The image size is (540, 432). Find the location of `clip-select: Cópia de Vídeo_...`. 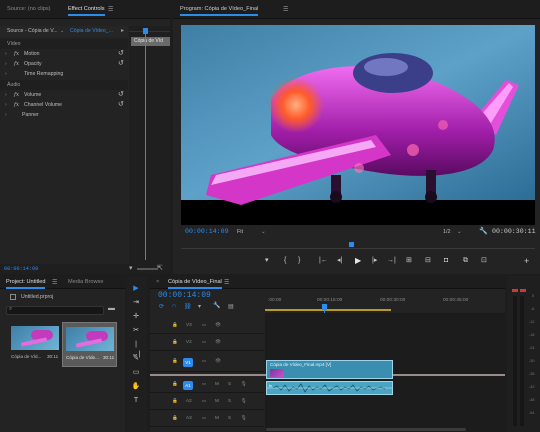

clip-select: Cópia de Vídeo_... is located at coordinates (91, 31).